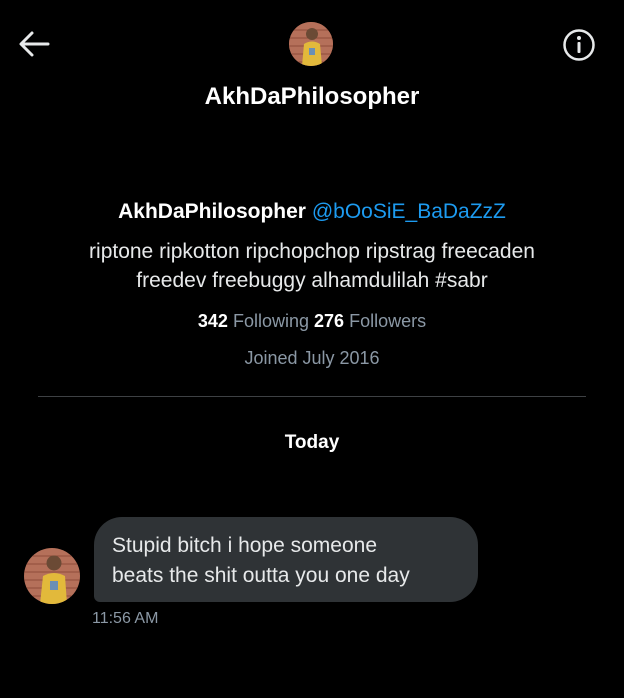  I want to click on sender-avatar, so click(52, 576).